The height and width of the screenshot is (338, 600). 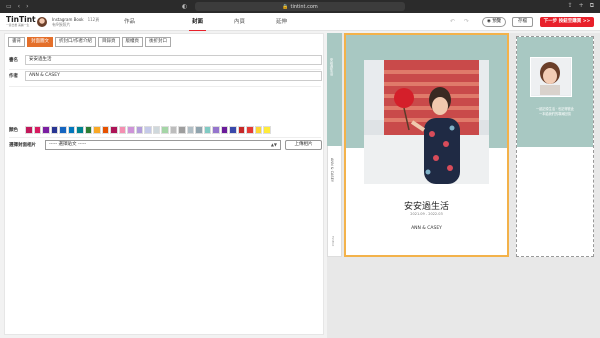 What do you see at coordinates (334, 89) in the screenshot?
I see `spine-color-band` at bounding box center [334, 89].